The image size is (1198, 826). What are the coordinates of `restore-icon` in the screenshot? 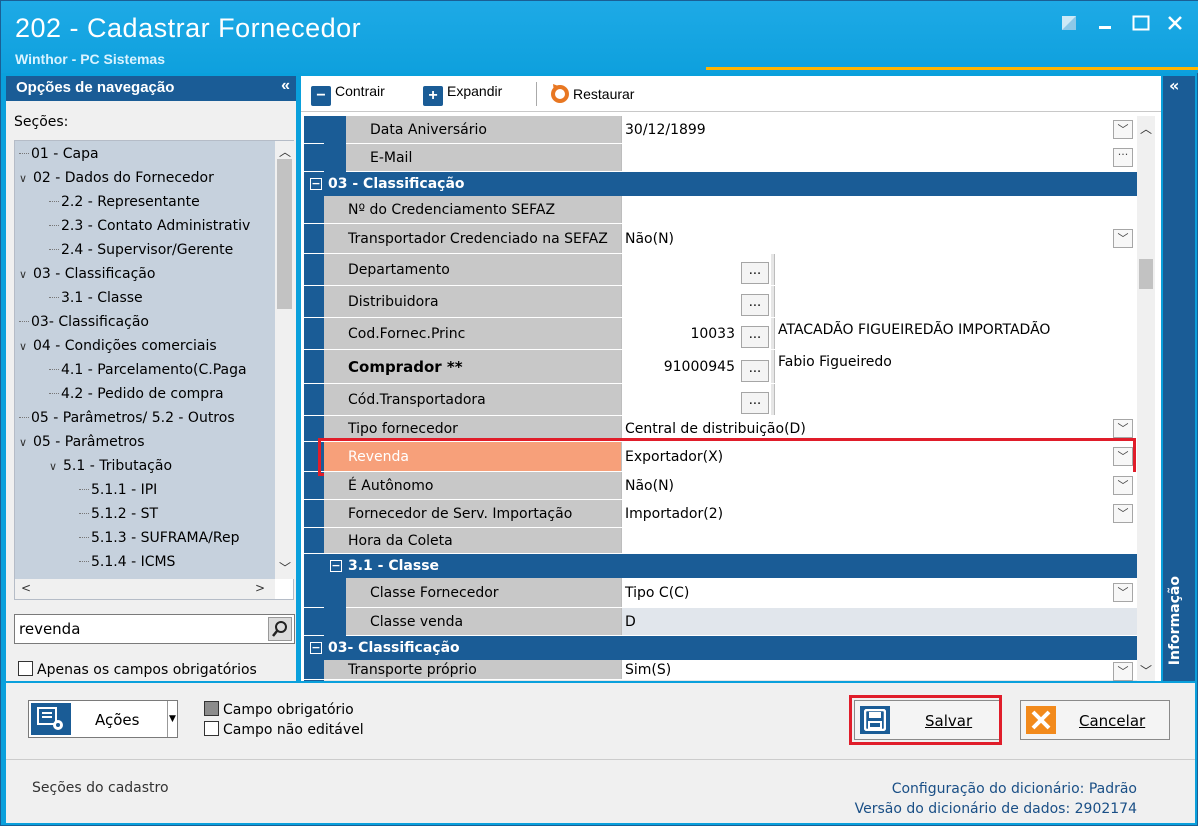 It's located at (1069, 25).